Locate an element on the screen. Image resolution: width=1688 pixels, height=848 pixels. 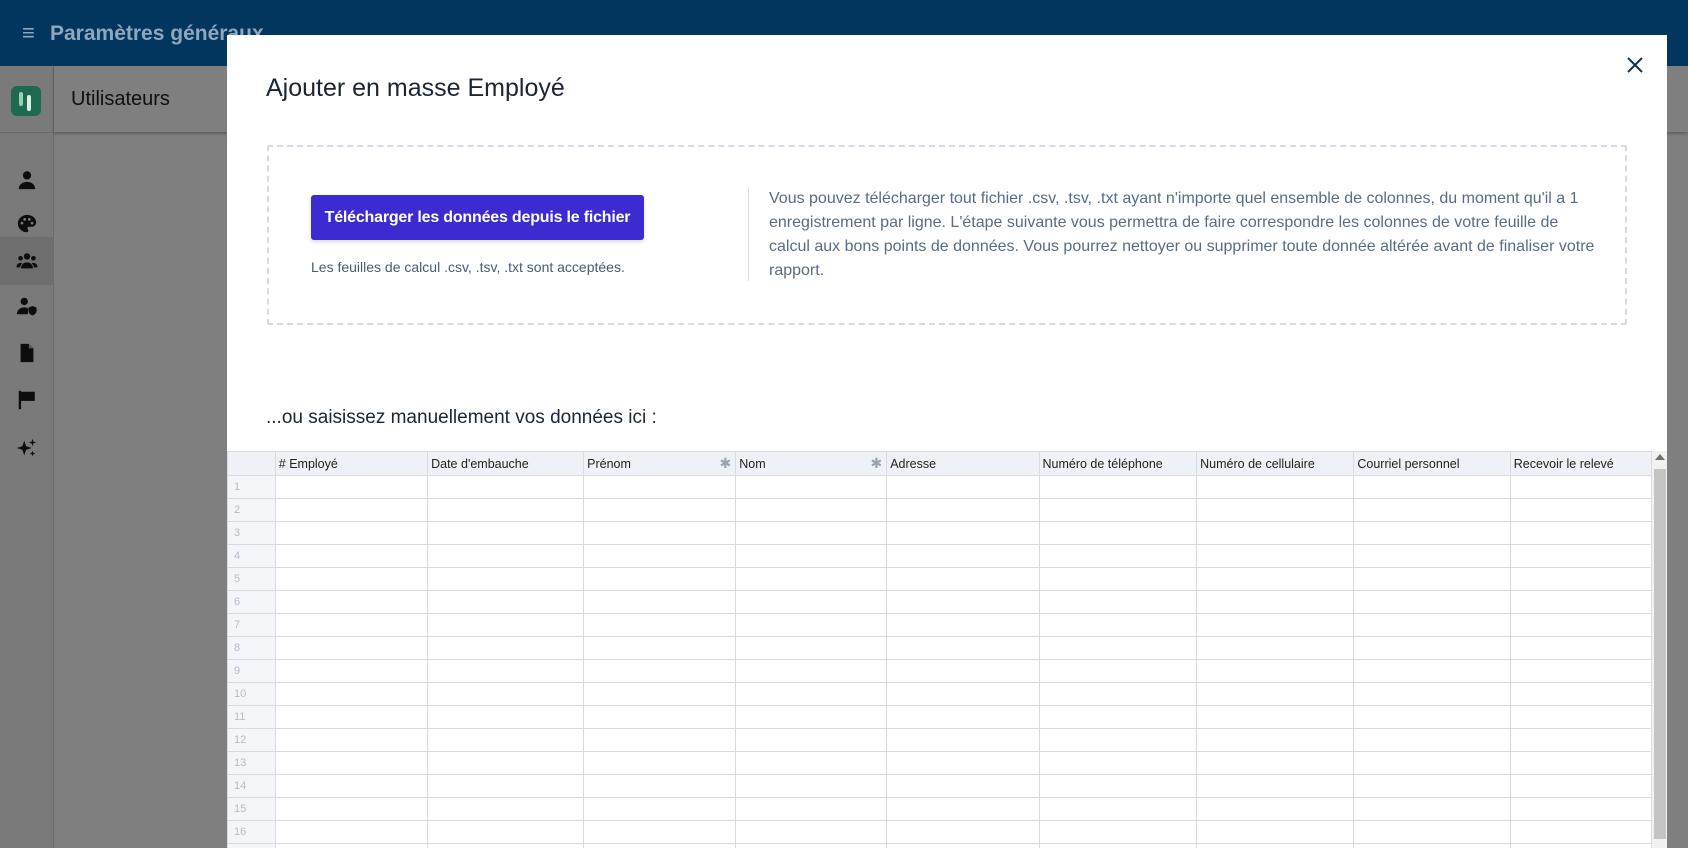
sidebar-item-features is located at coordinates (27, 448).